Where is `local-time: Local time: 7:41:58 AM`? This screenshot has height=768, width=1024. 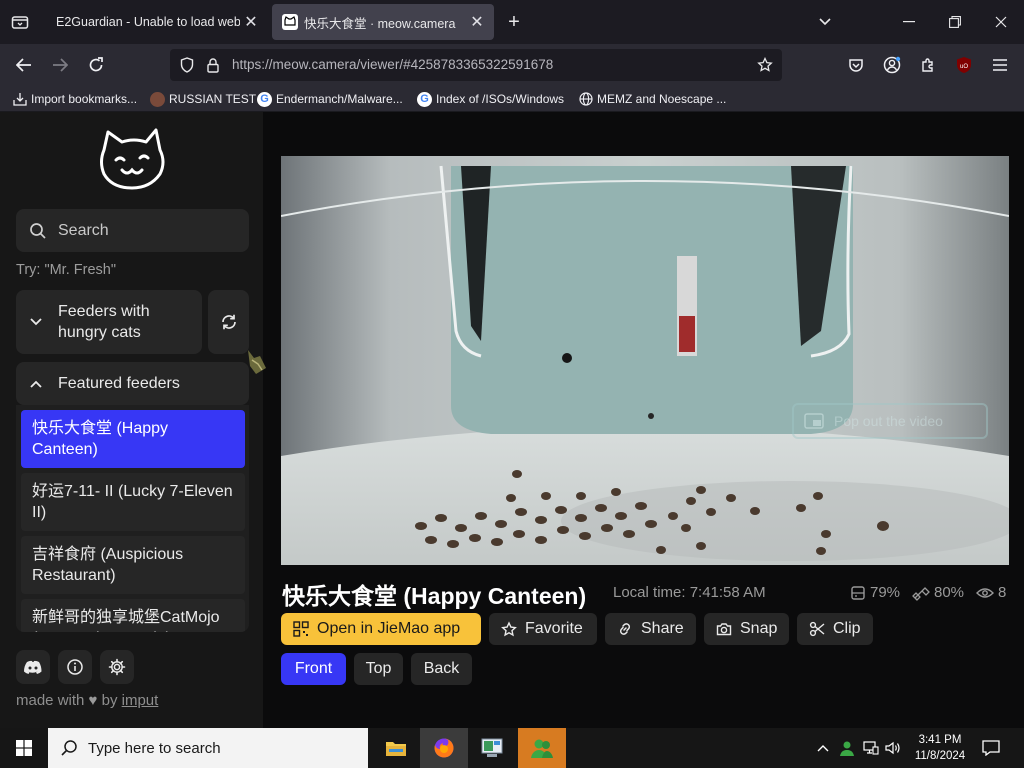 local-time: Local time: 7:41:58 AM is located at coordinates (689, 592).